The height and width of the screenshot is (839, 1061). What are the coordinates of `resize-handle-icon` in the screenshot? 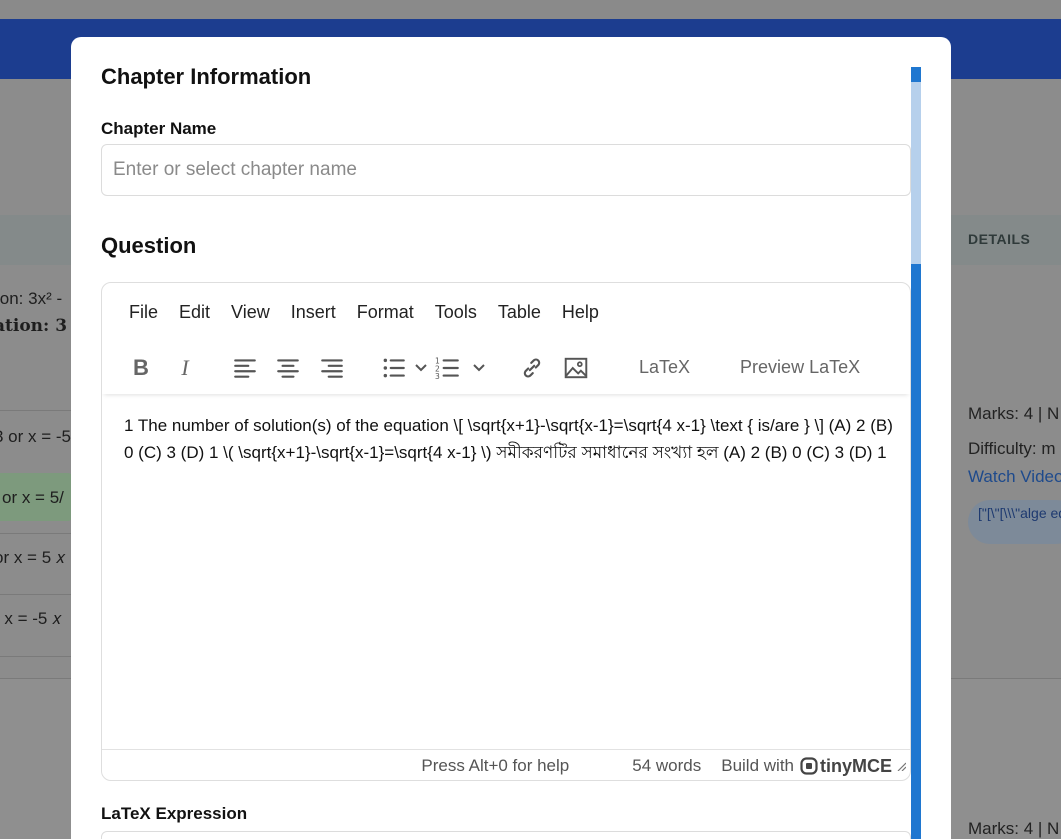 It's located at (901, 766).